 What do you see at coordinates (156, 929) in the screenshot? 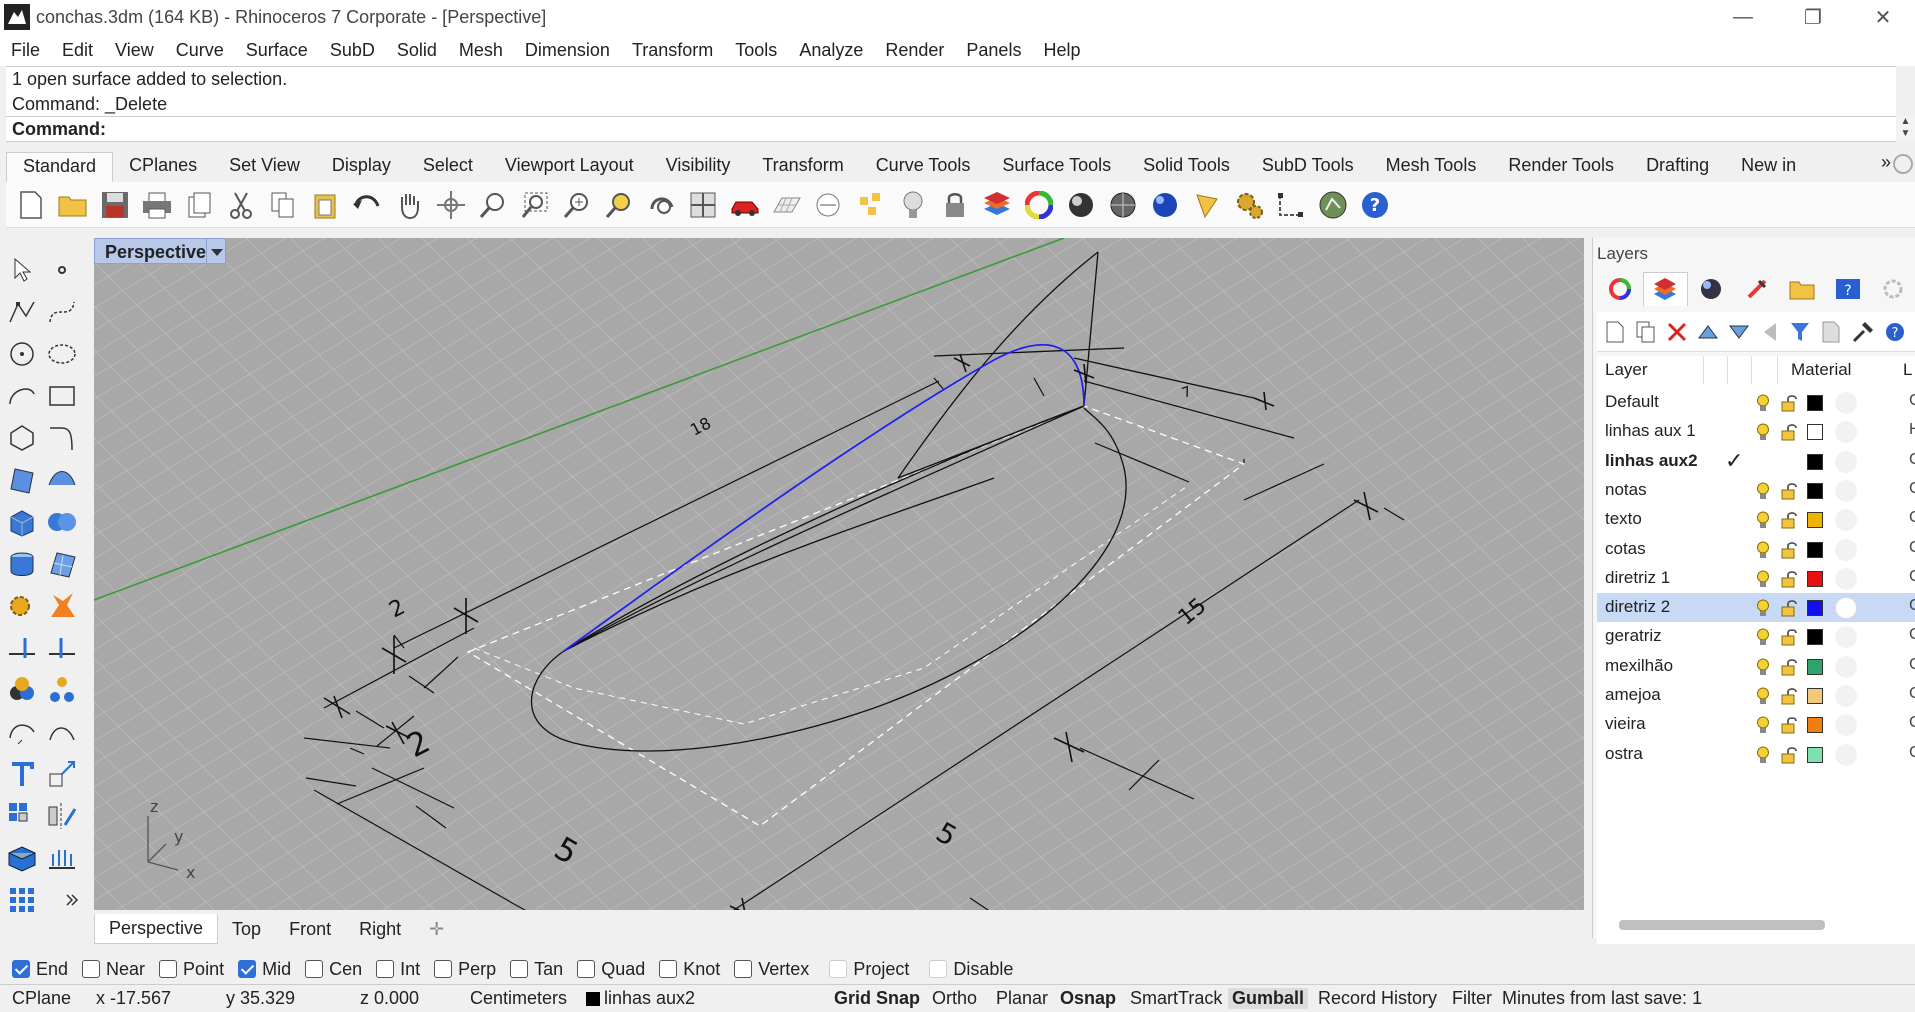
I see `viewport-tab-perspective: Perspective` at bounding box center [156, 929].